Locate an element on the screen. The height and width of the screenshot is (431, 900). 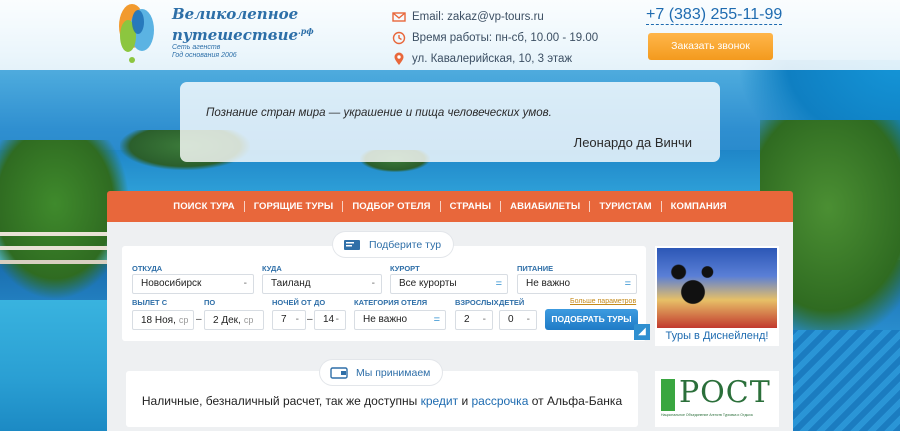
hours-contact: Время работы: пн-сб, 10.00 - 19.00 is located at coordinates (497, 37).